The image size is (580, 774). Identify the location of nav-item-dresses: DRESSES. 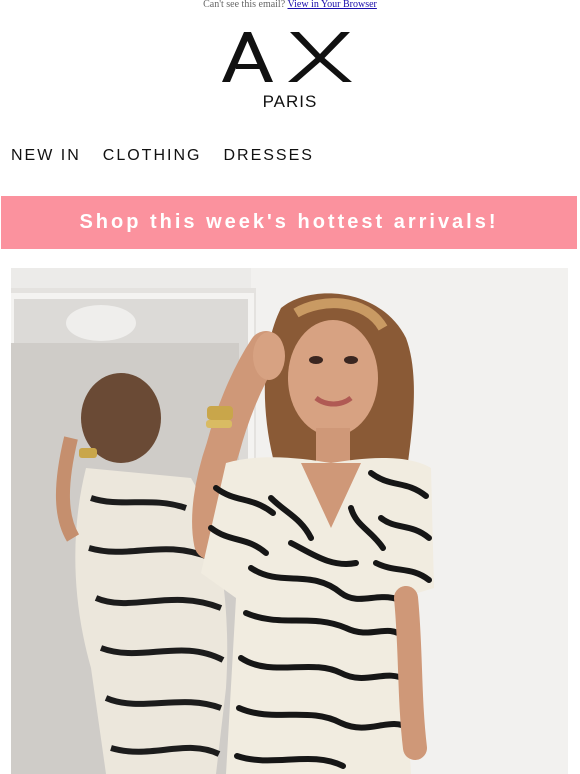
(268, 157).